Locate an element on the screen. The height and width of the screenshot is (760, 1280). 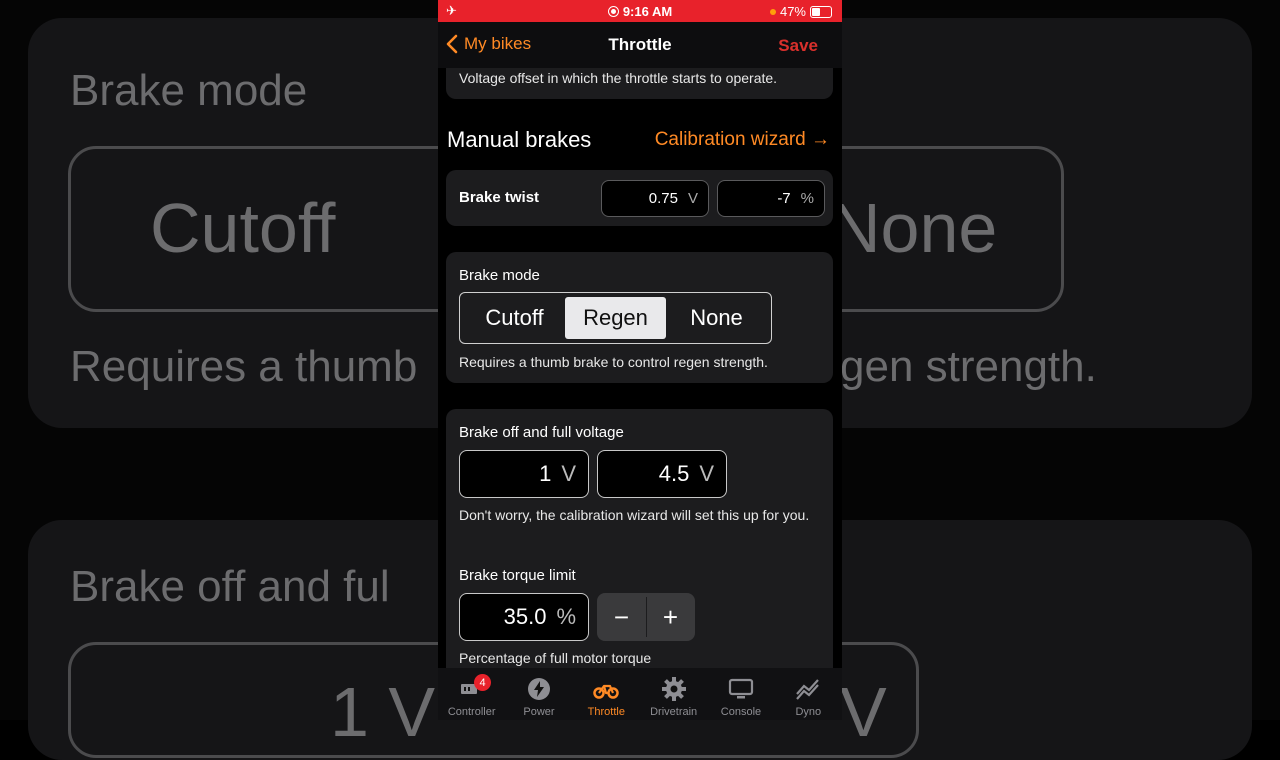
manual-brakes-title: Manual brakes is located at coordinates (519, 139).